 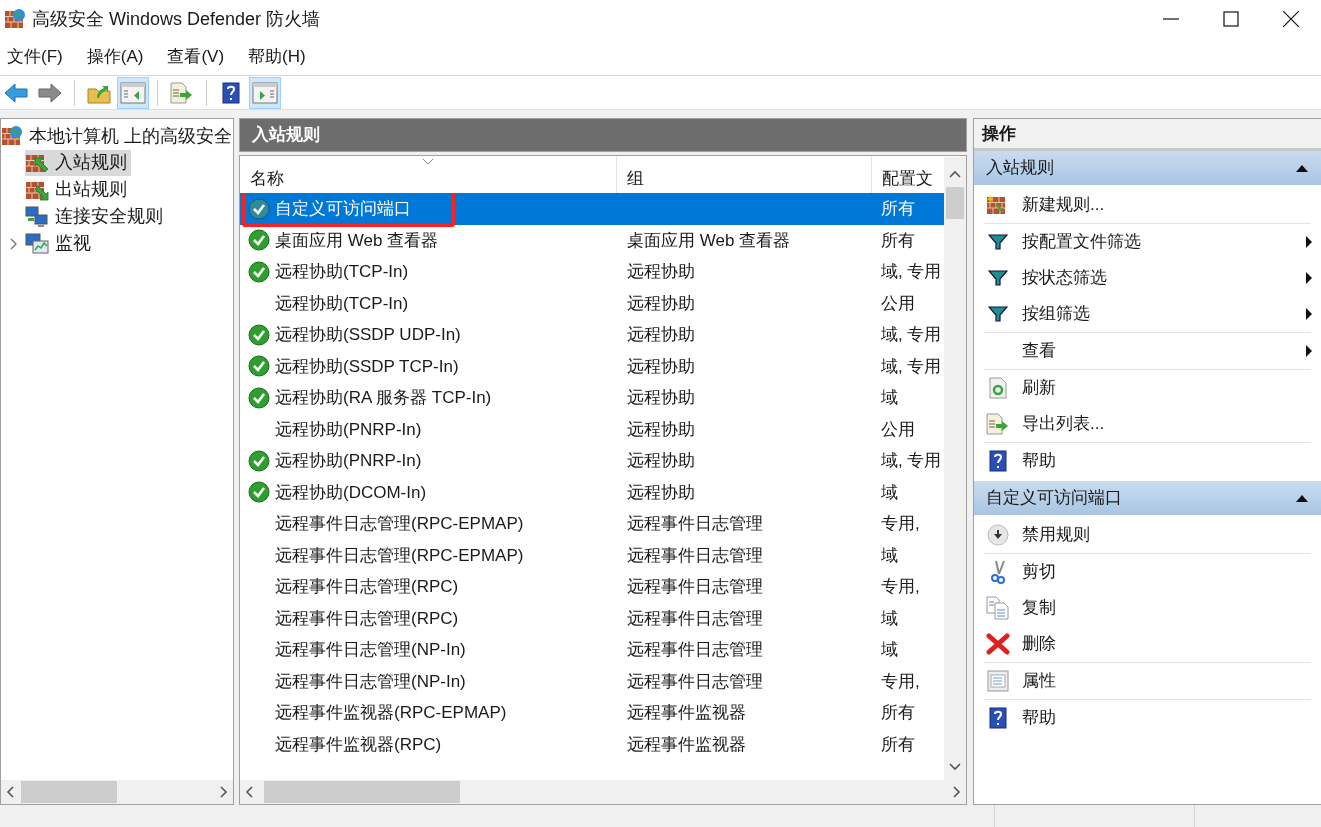 I want to click on down-arrow-circle-icon, so click(x=998, y=535).